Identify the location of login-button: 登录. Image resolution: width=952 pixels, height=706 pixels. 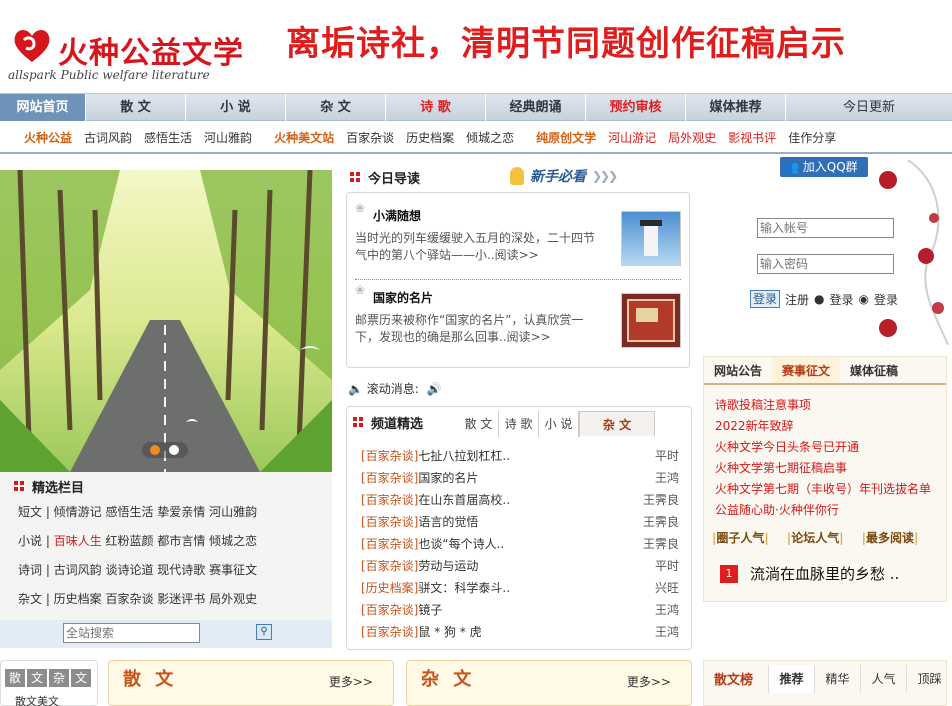
(765, 299).